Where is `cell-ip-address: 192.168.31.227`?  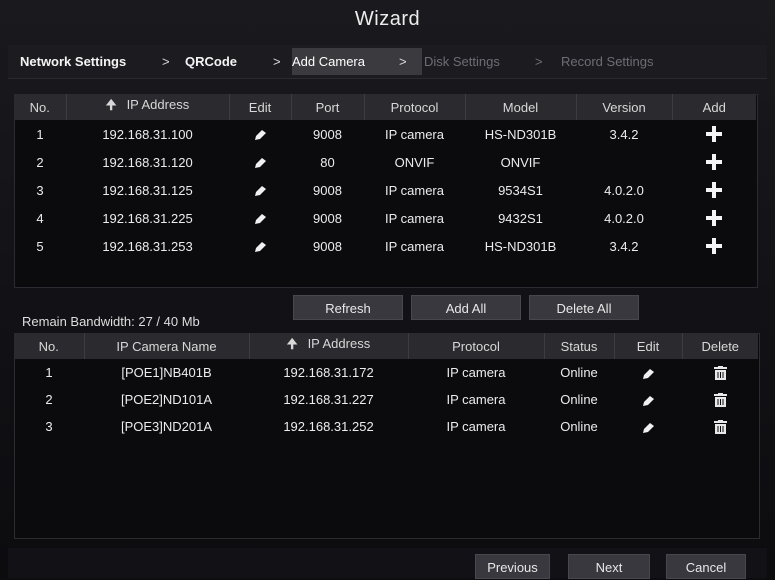 cell-ip-address: 192.168.31.227 is located at coordinates (328, 399).